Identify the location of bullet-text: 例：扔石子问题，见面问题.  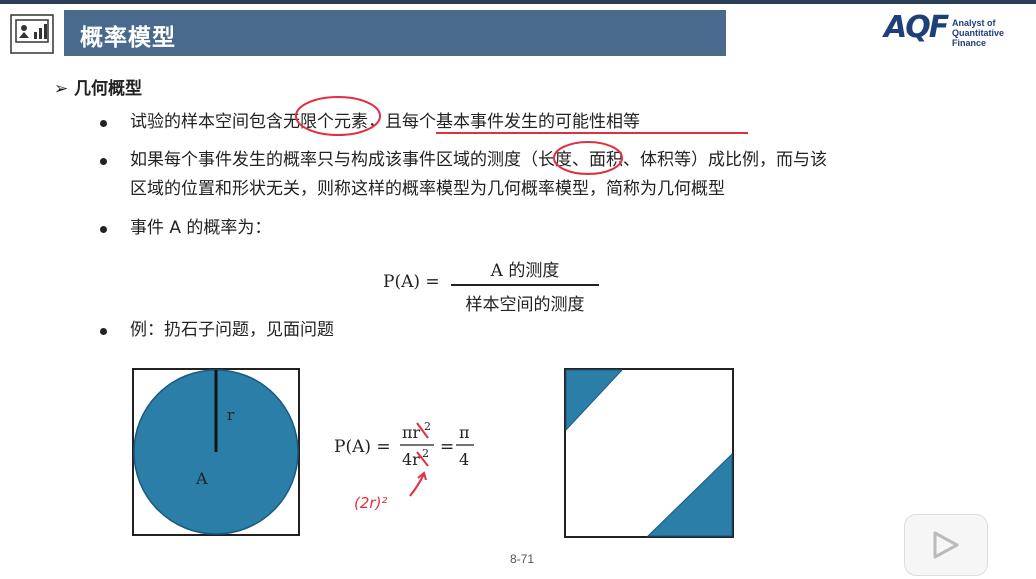
(232, 330).